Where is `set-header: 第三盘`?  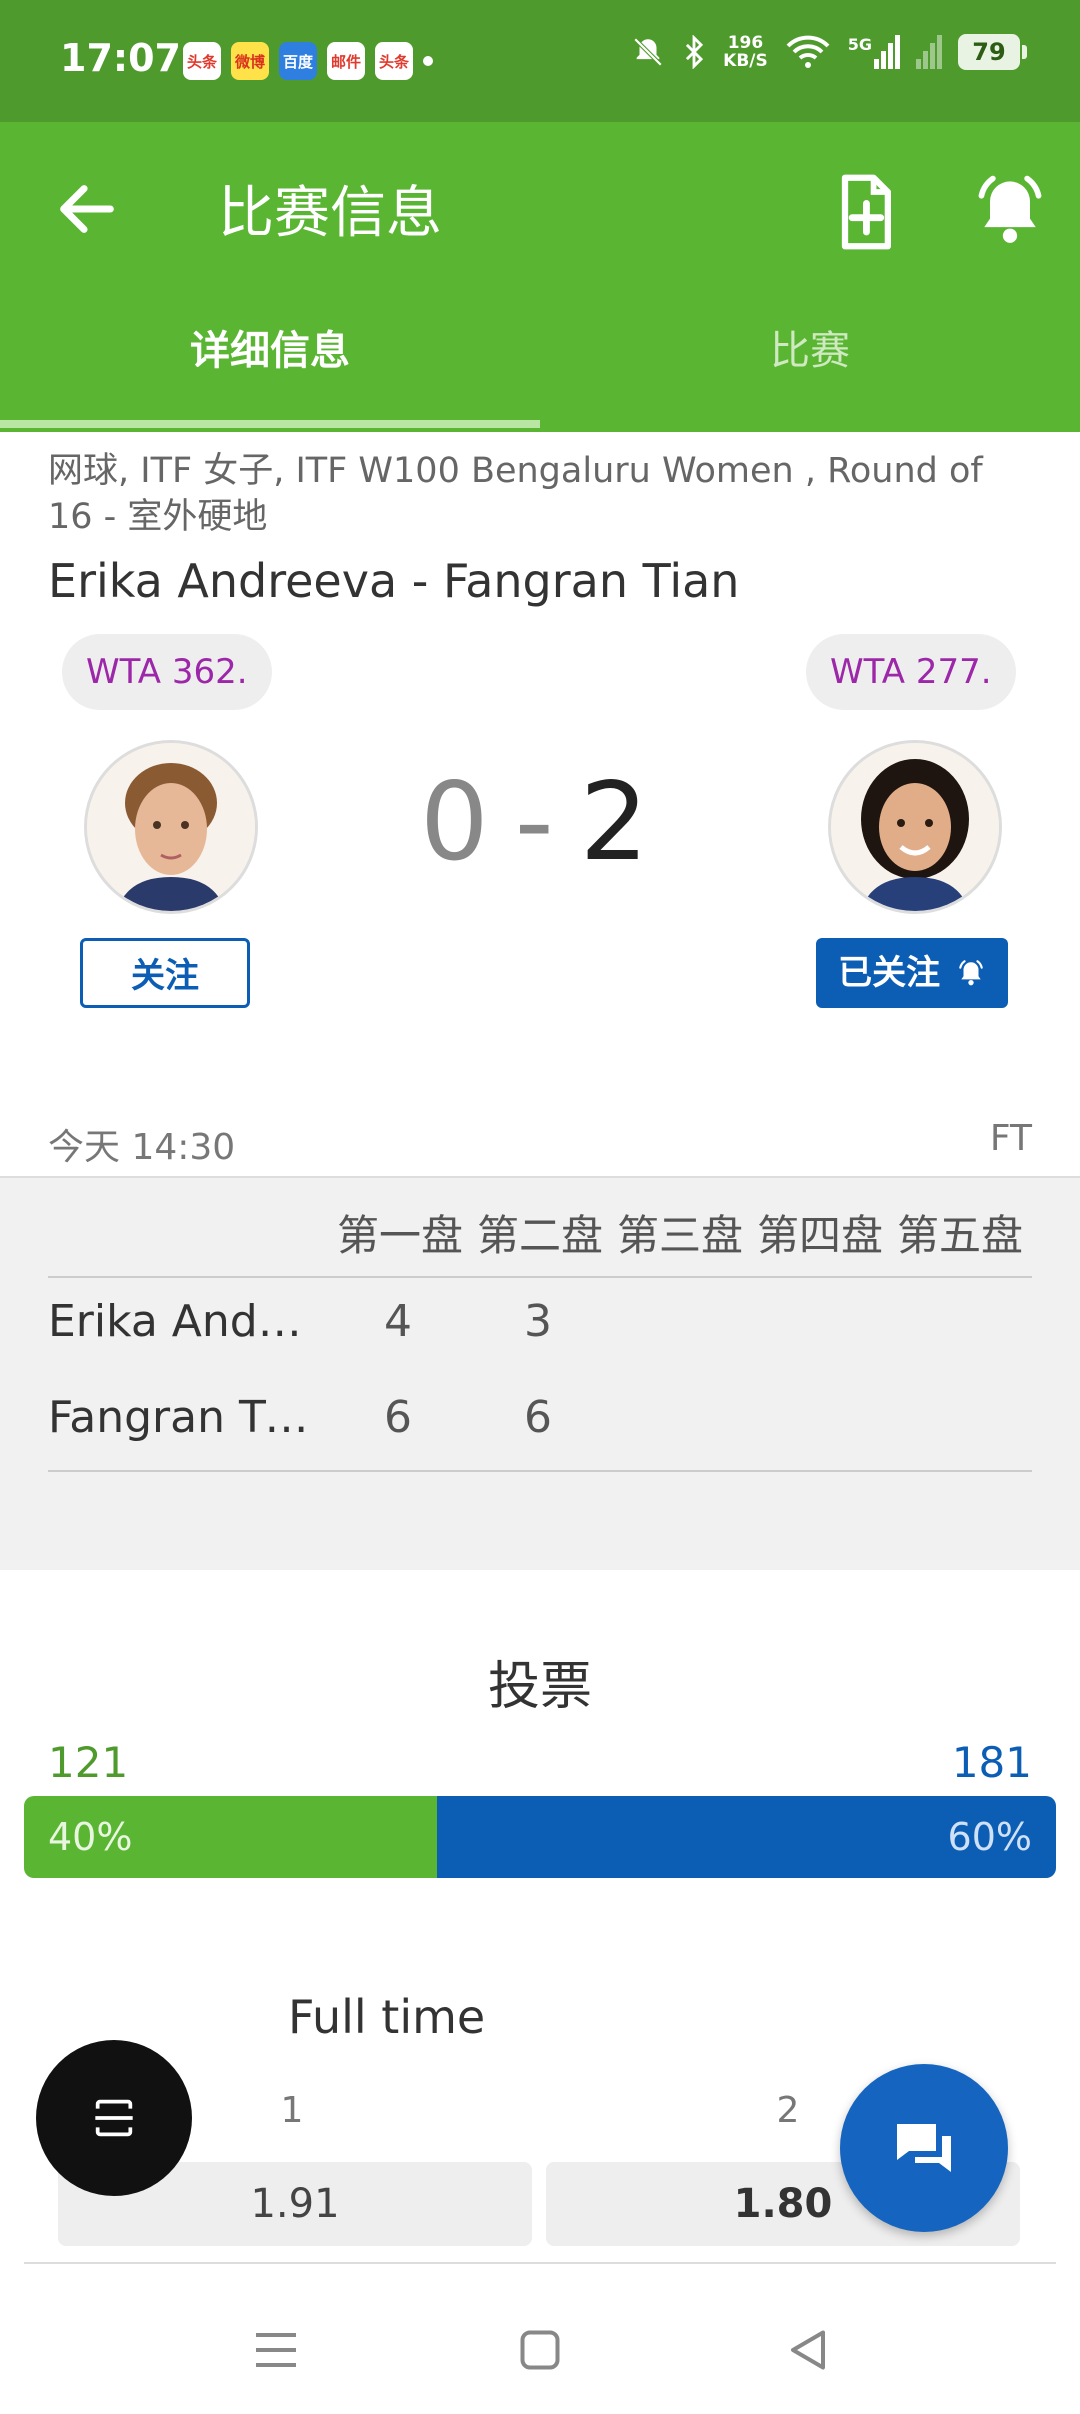
set-header: 第三盘 is located at coordinates (679, 1235).